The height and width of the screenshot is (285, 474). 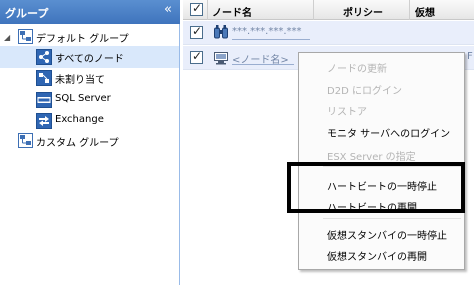 I want to click on groups-panel-header: グループ «, so click(x=90, y=12).